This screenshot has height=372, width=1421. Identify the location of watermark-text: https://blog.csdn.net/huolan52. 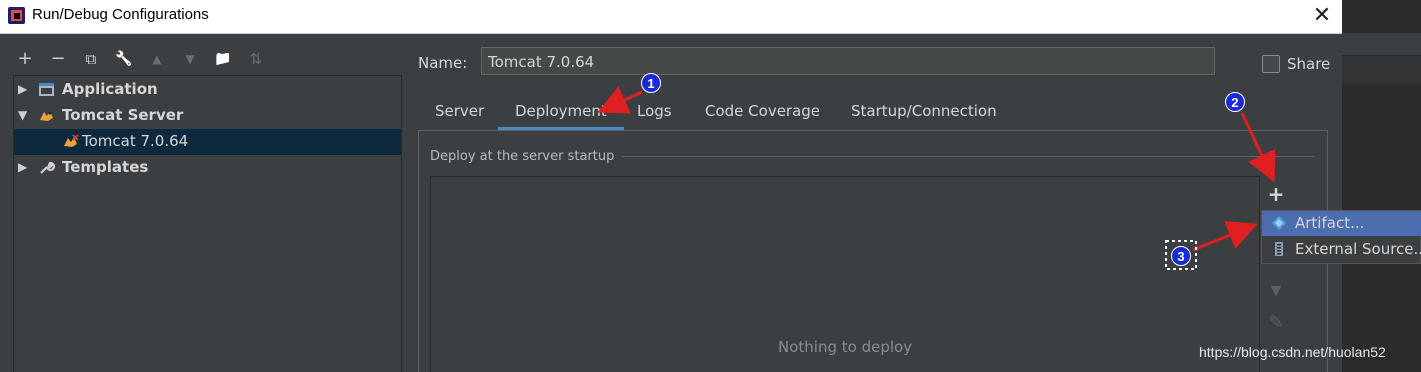
(1292, 352).